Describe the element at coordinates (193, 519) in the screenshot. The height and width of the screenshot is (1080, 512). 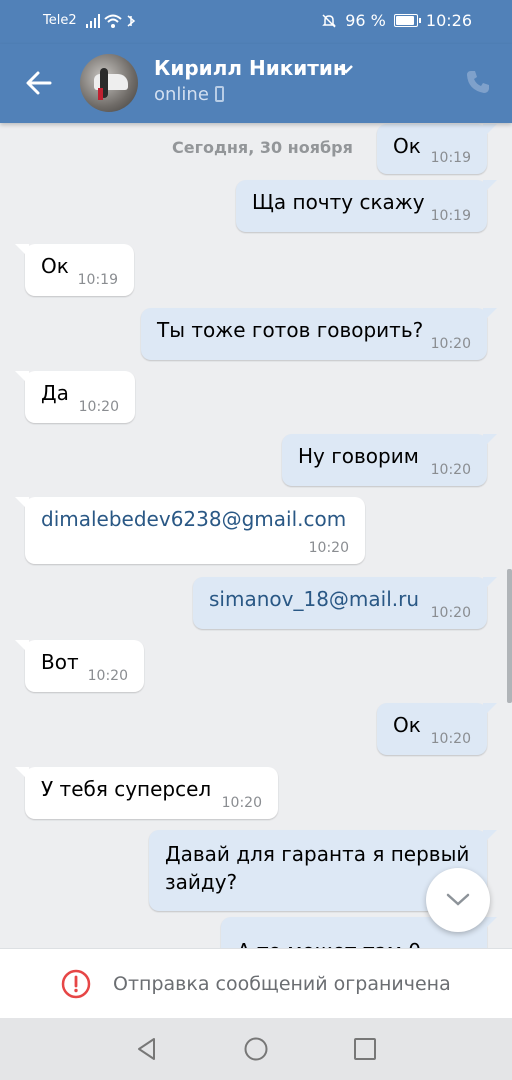
I see `email-link: dimalebedev6238@gmail.com` at that location.